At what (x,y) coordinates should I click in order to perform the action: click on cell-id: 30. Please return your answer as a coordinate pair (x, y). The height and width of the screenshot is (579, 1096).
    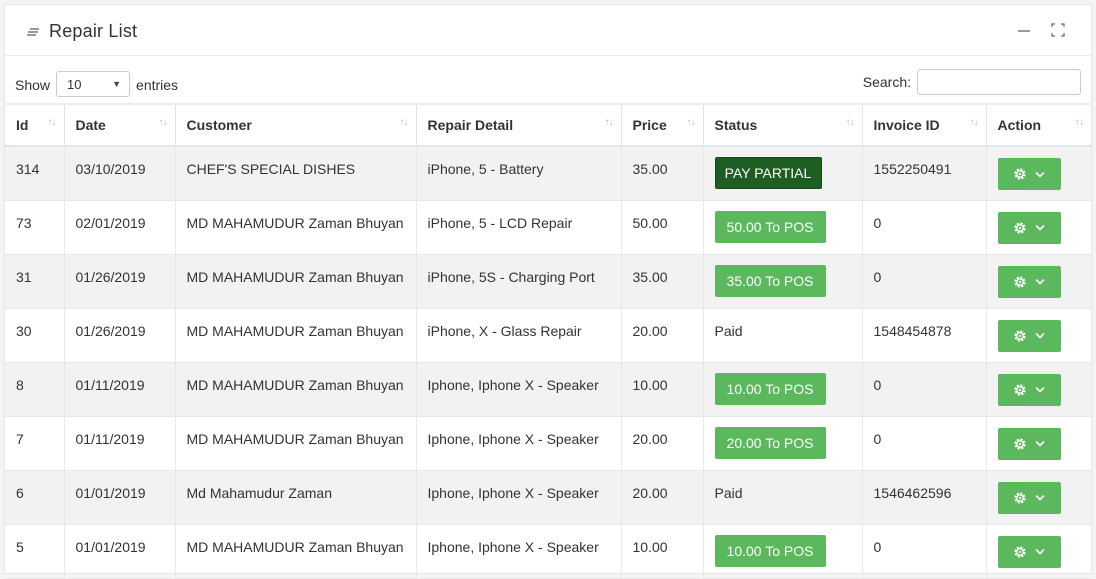
    Looking at the image, I should click on (35, 335).